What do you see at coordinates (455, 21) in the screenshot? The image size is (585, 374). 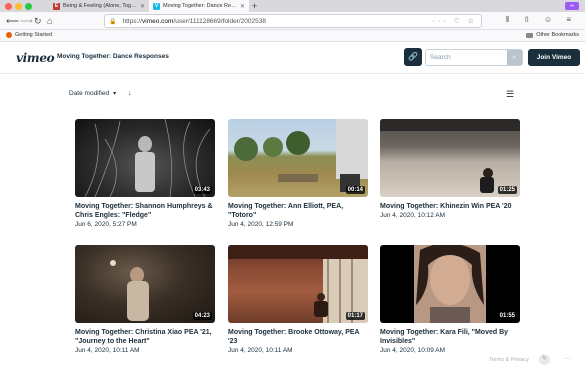 I see `page-actions-icon: ··· ♡ ☆` at bounding box center [455, 21].